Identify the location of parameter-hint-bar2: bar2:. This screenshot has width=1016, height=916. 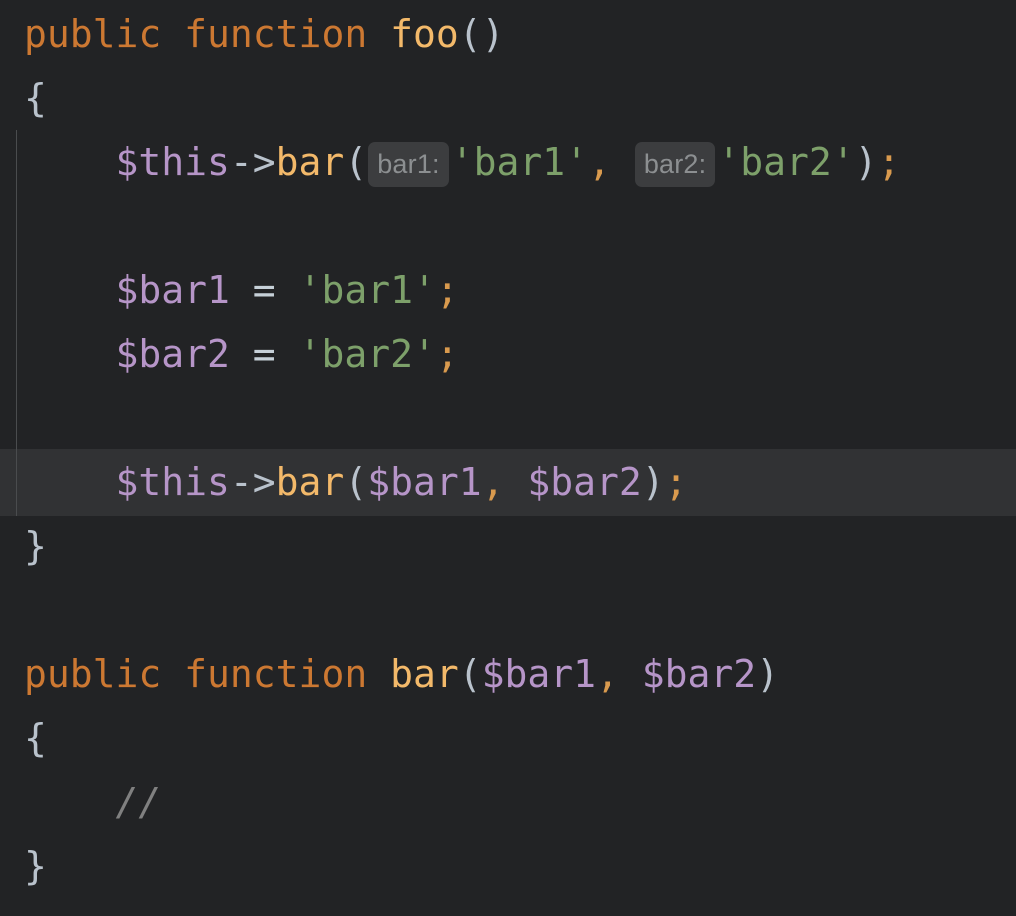
(675, 164).